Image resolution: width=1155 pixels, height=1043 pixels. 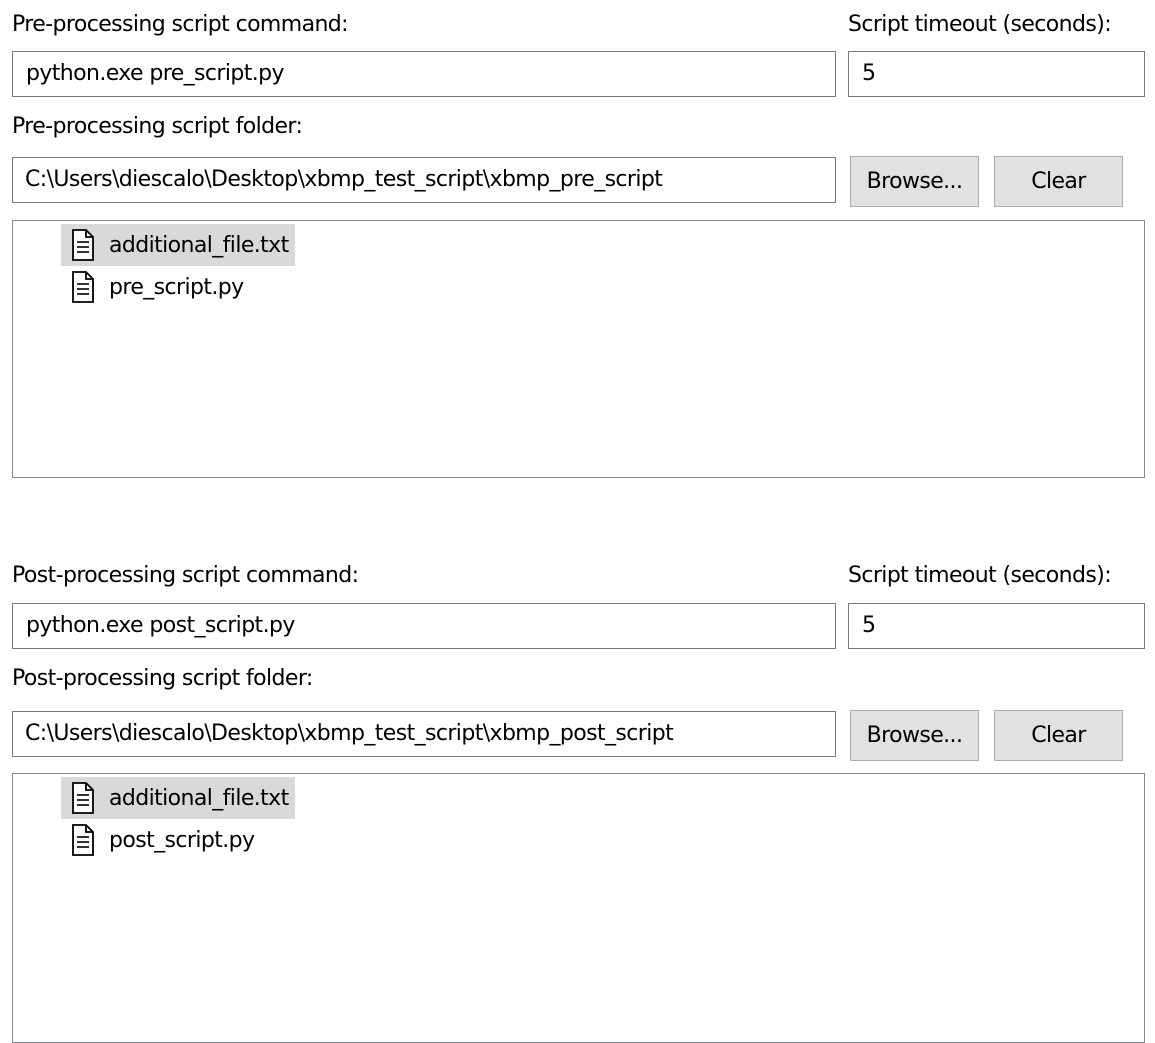 I want to click on pre-command-input: python.exe pre_script.py, so click(x=424, y=74).